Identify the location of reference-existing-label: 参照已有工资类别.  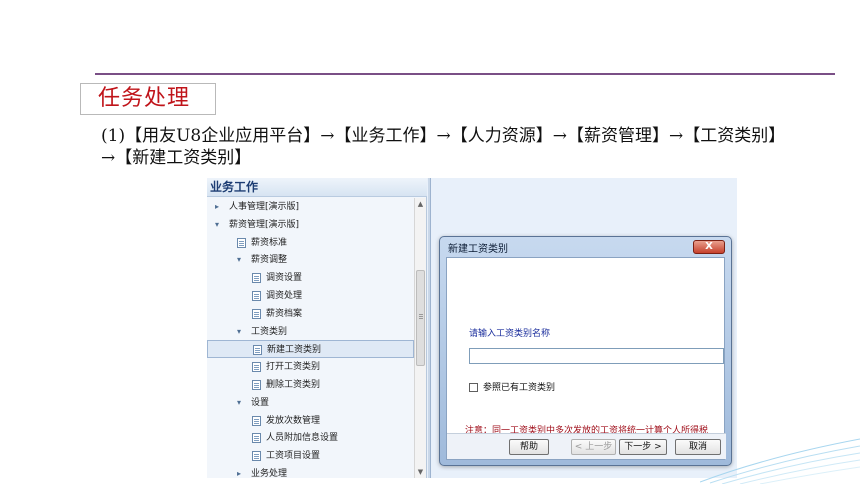
(519, 386).